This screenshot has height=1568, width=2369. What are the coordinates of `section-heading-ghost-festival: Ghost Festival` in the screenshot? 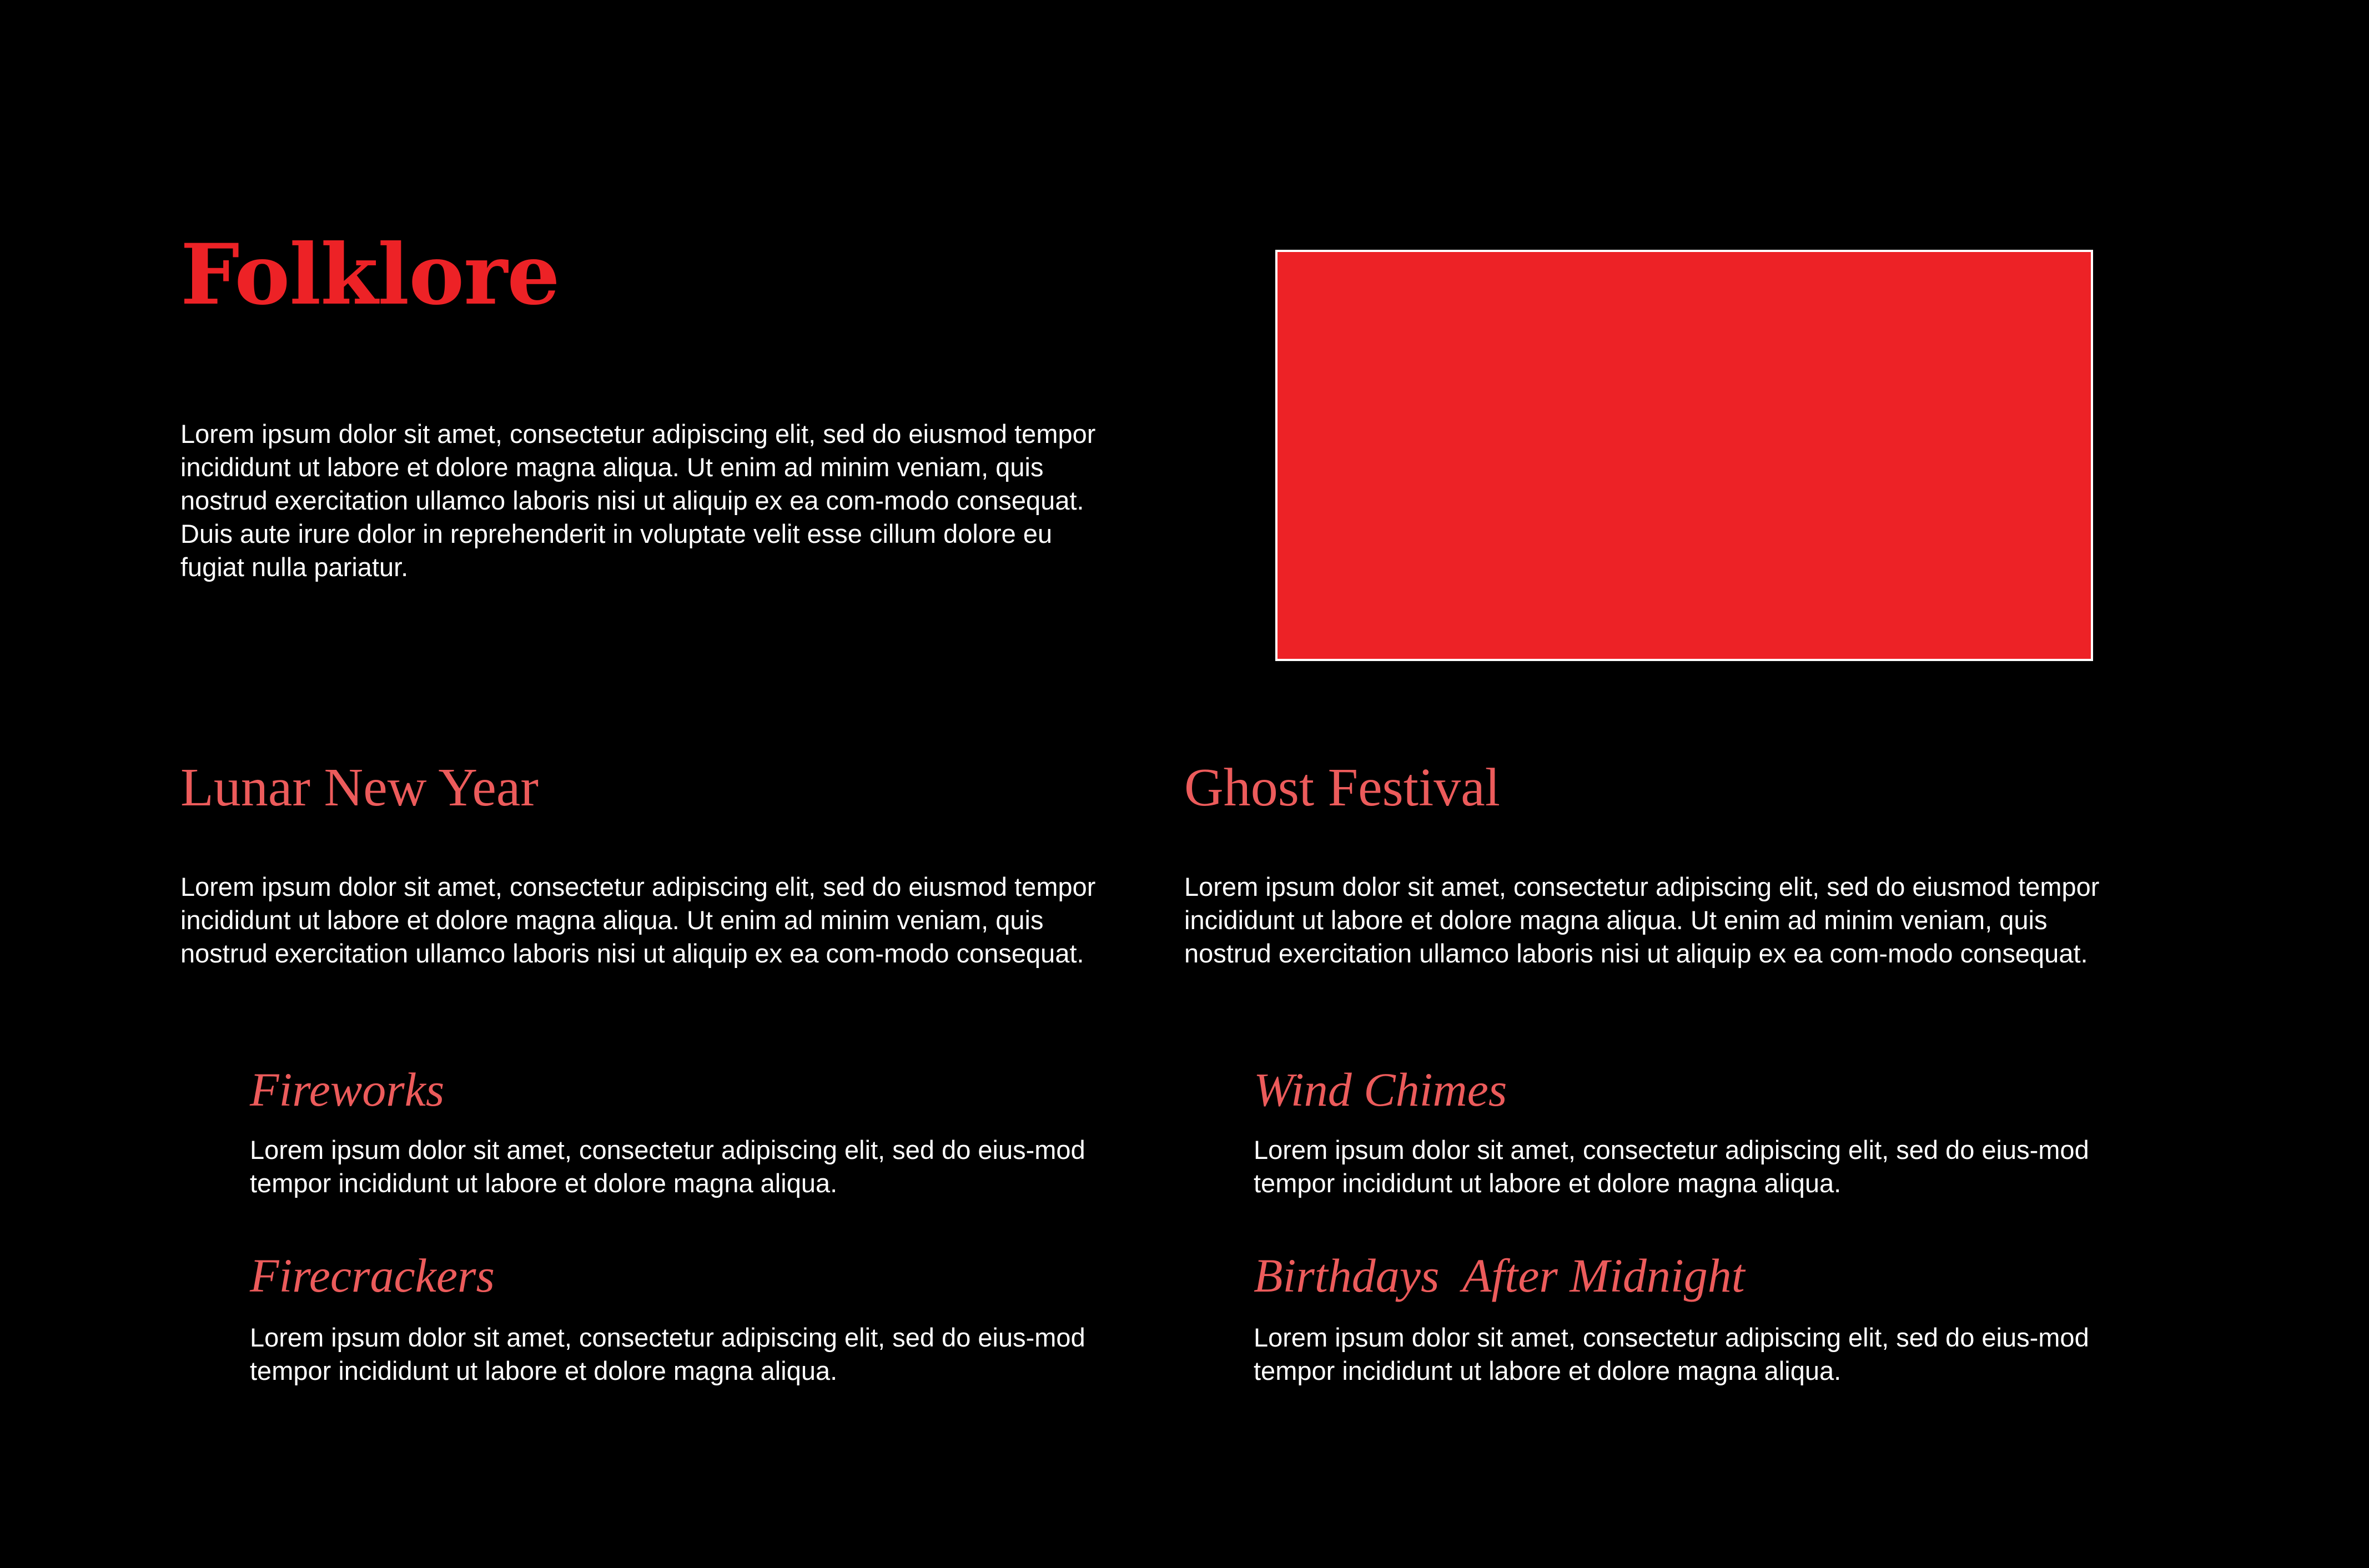 It's located at (1342, 788).